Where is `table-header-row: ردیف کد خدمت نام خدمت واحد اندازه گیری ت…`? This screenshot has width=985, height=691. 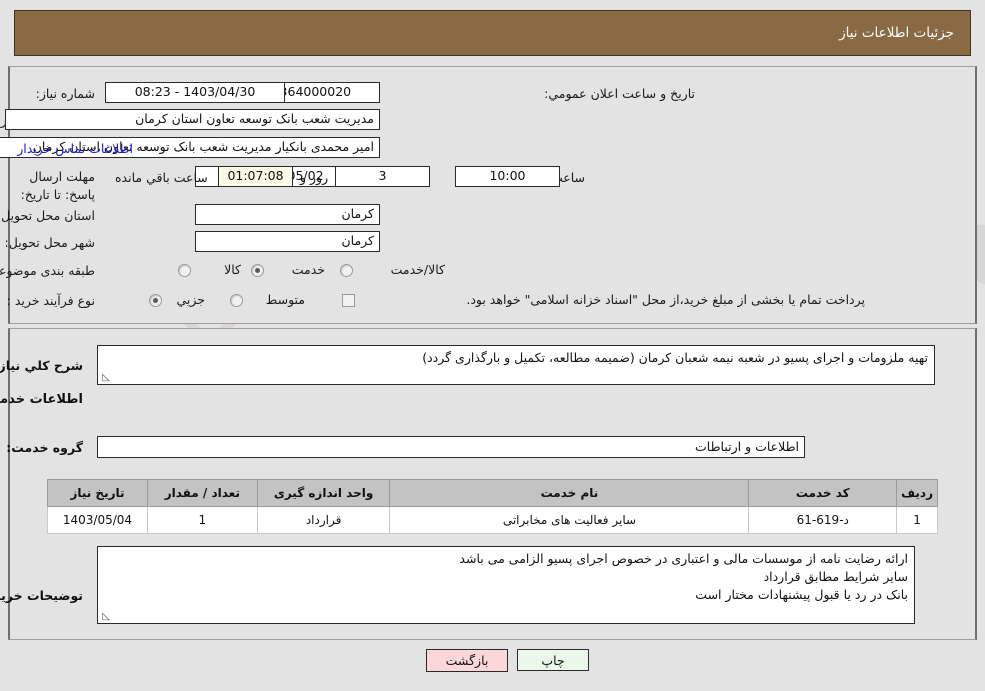
table-header-row: ردیف کد خدمت نام خدمت واحد اندازه گیری ت… is located at coordinates (492, 493).